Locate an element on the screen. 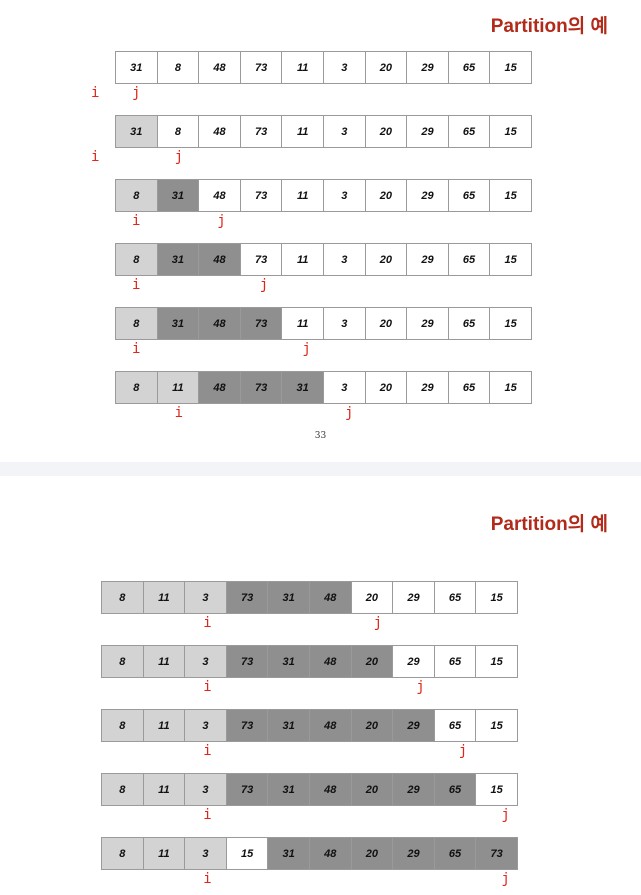  array-cells: 8 11 48 73 31 3 20 29 65 15 is located at coordinates (323, 387).